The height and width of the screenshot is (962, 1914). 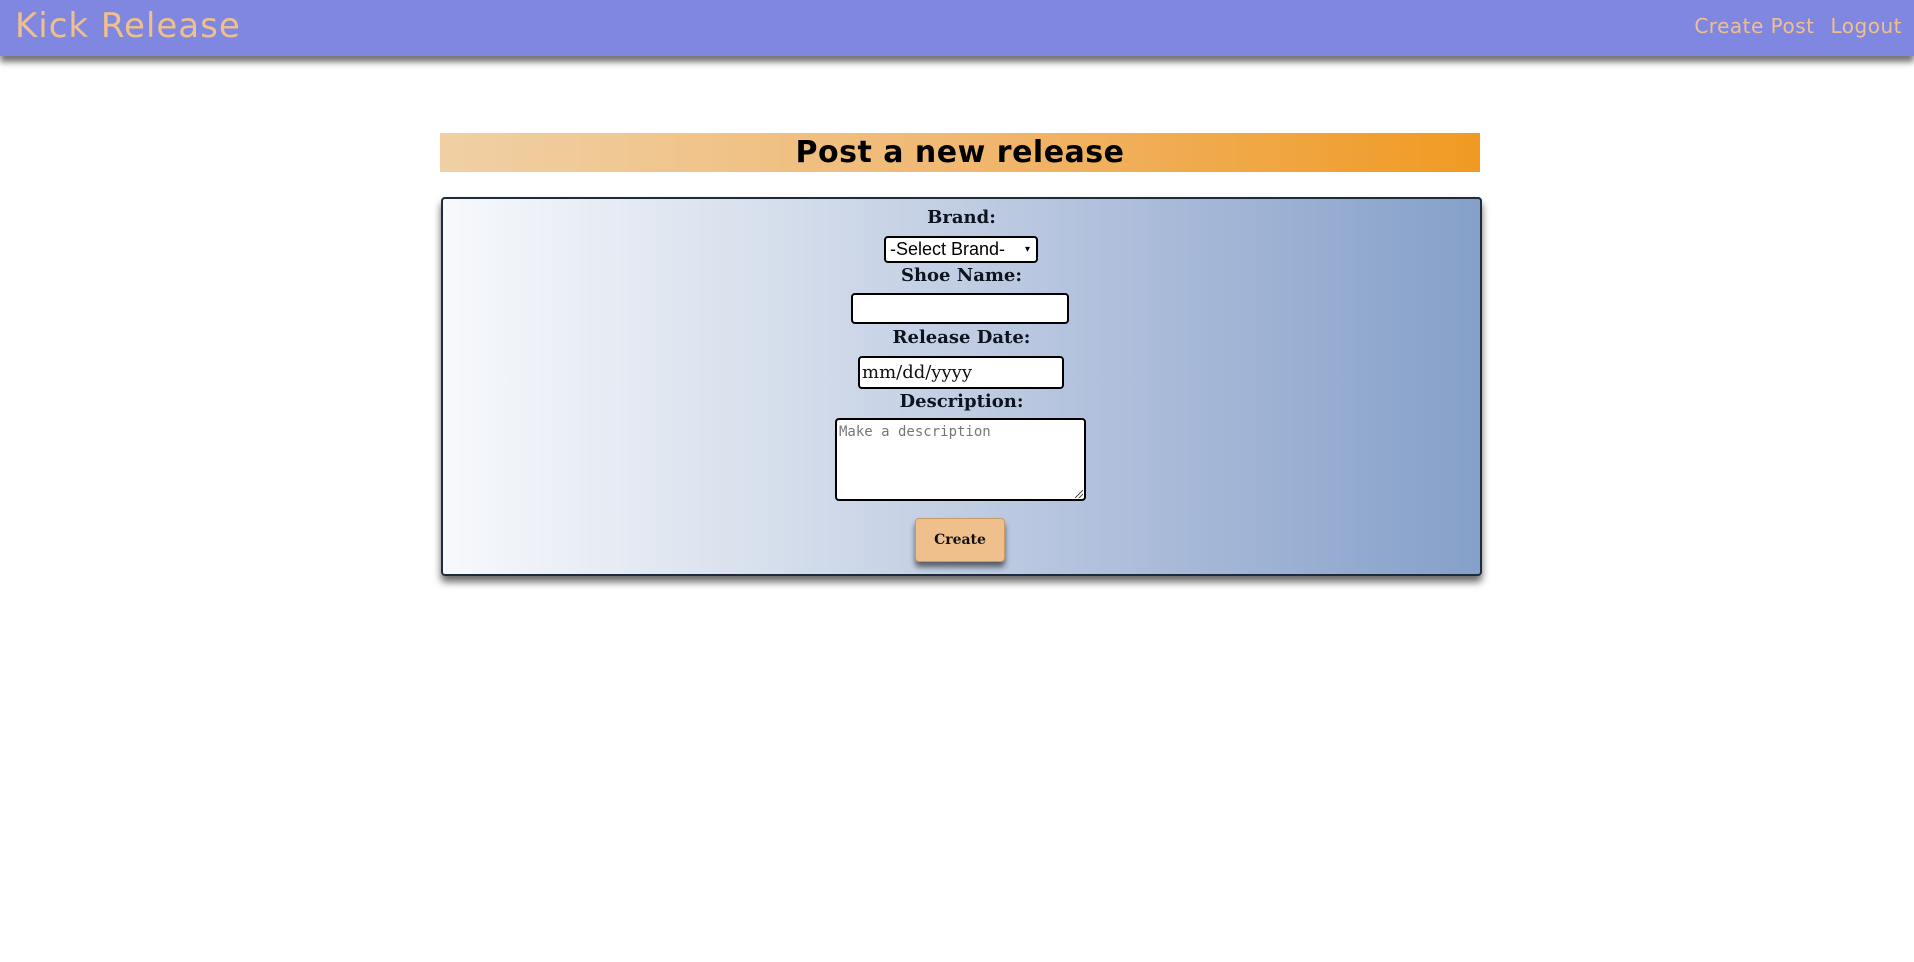 I want to click on brand-select-value: -Select Brand-, so click(x=948, y=249).